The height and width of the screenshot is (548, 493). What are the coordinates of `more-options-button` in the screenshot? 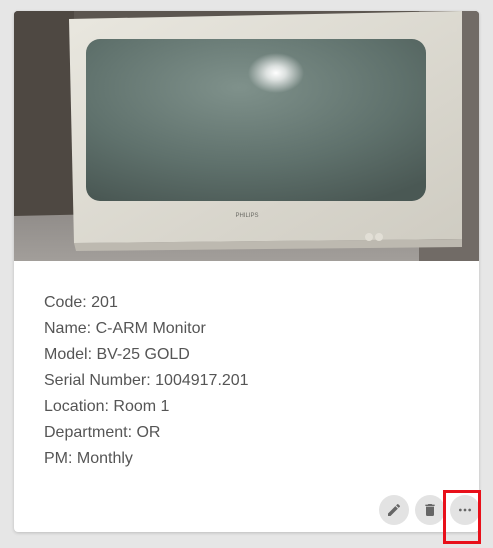 It's located at (464, 510).